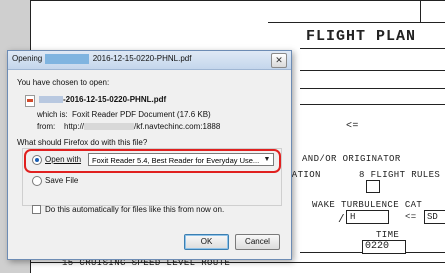 This screenshot has width=445, height=273. I want to click on pdf-file-icon, so click(30, 101).